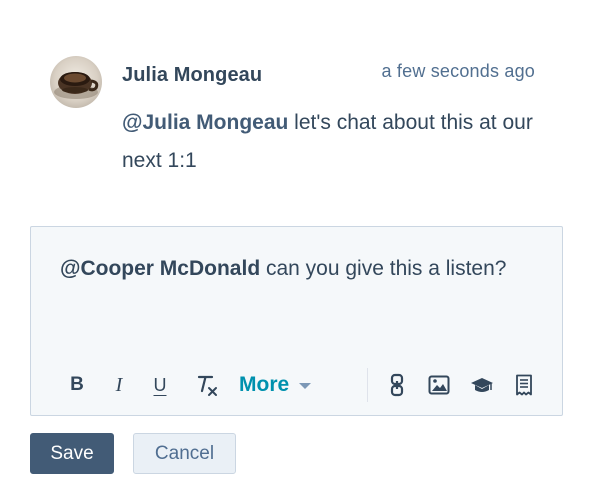 This screenshot has height=498, width=600. I want to click on more-label: More, so click(264, 384).